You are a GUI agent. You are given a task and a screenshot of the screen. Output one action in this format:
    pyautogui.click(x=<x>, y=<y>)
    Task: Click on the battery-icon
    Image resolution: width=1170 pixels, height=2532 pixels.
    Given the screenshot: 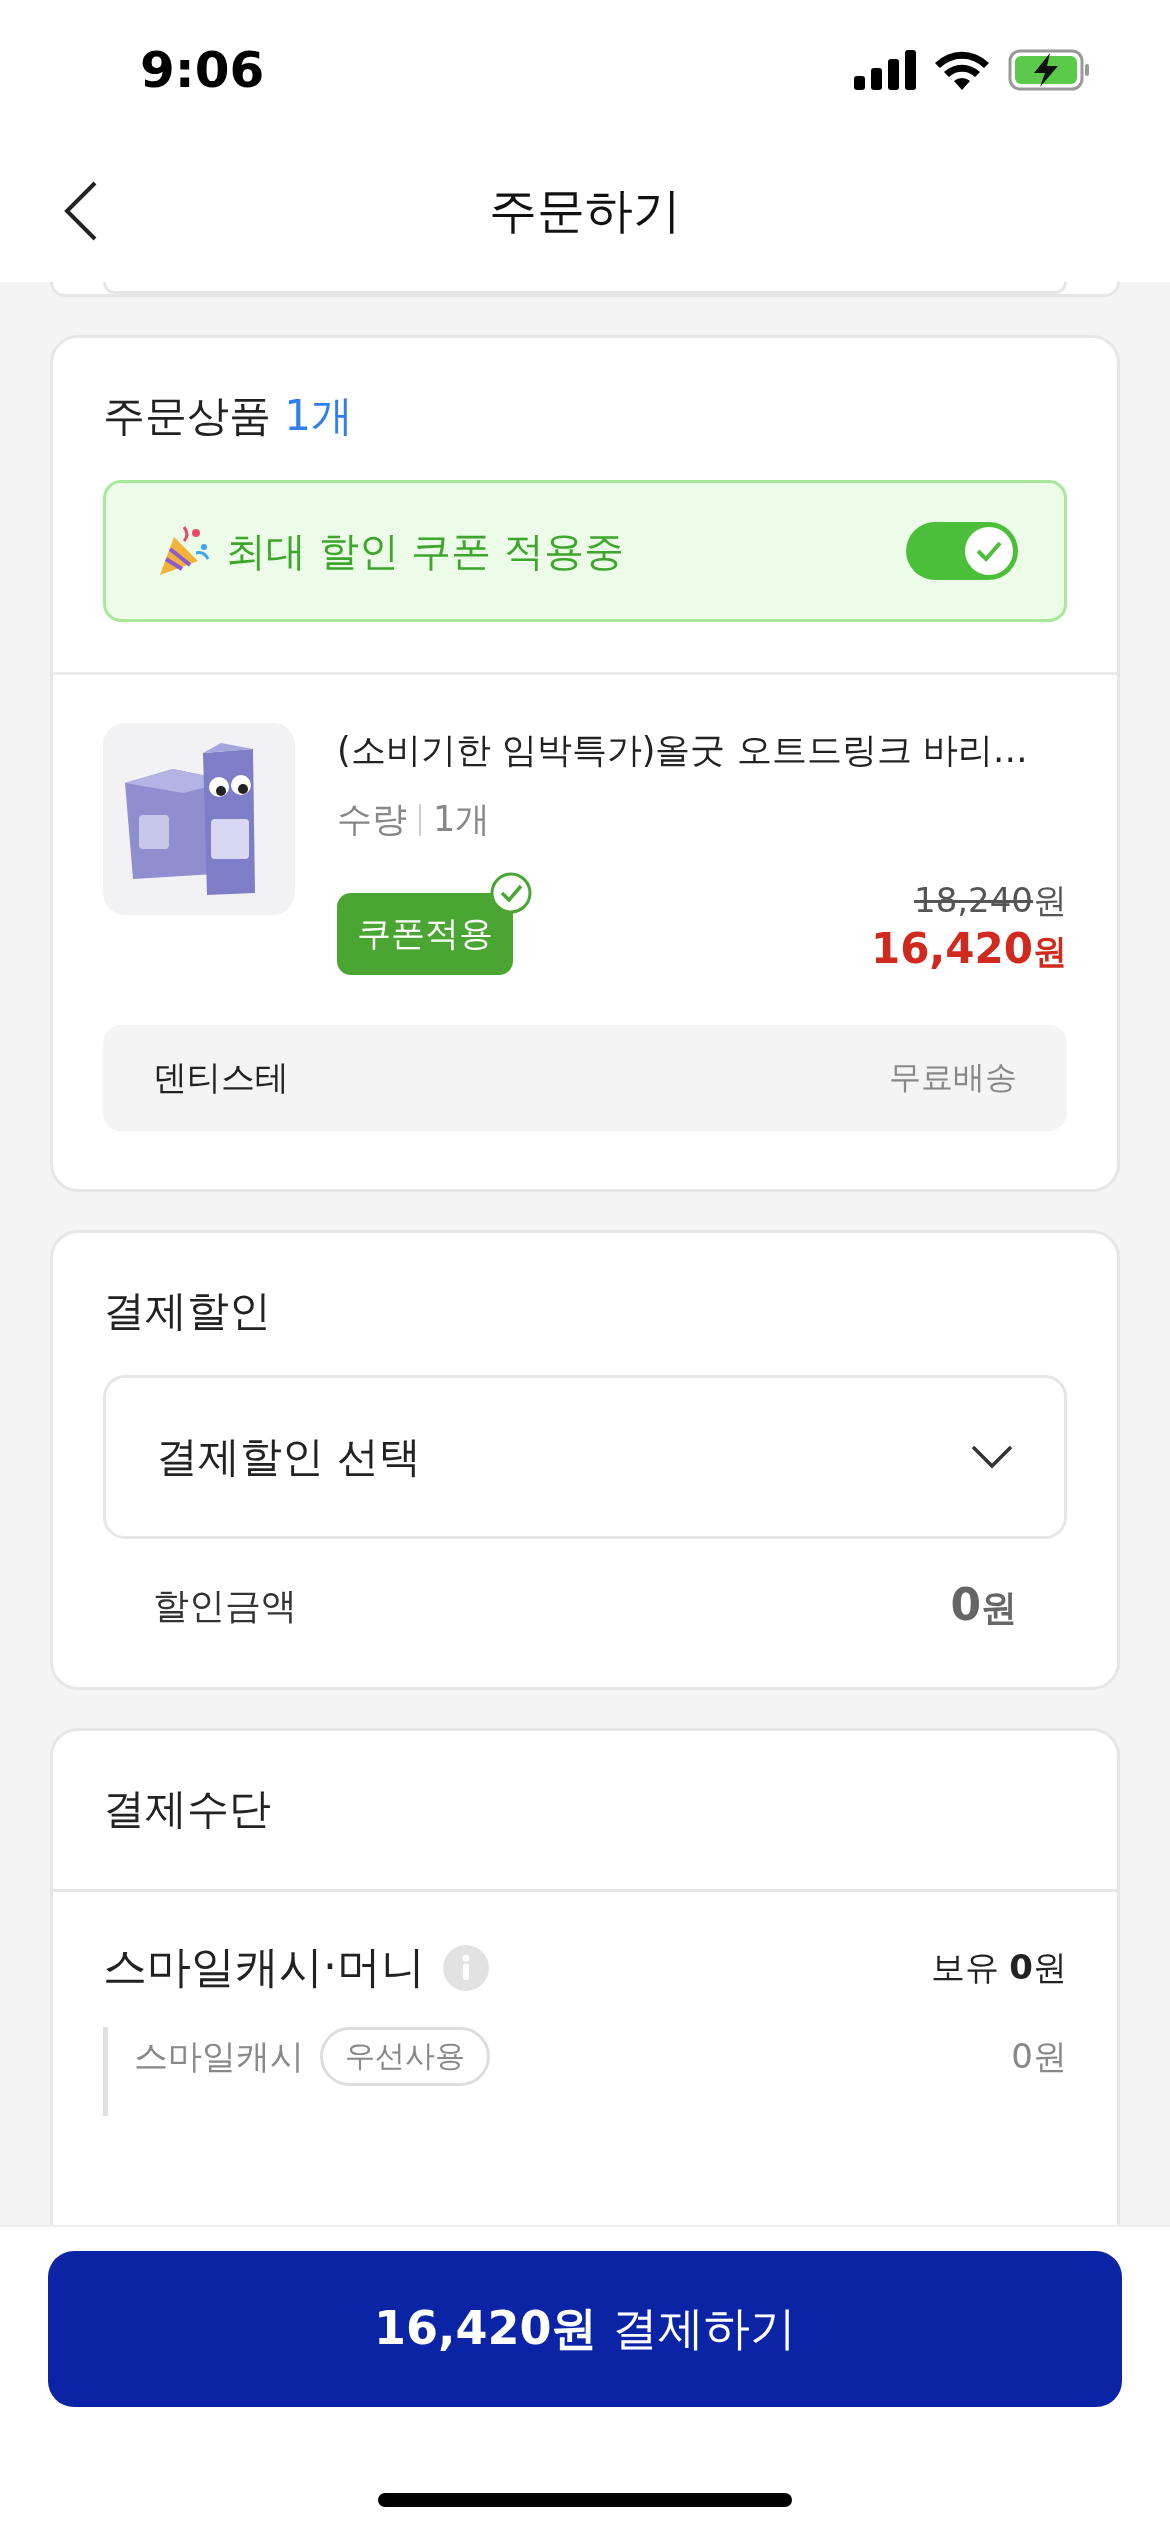 What is the action you would take?
    pyautogui.click(x=1049, y=70)
    